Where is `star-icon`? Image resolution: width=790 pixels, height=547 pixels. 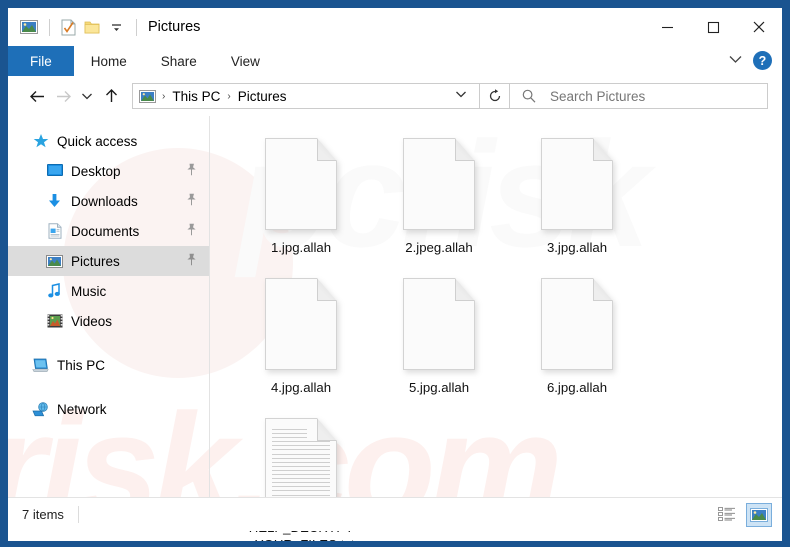 star-icon is located at coordinates (40, 141).